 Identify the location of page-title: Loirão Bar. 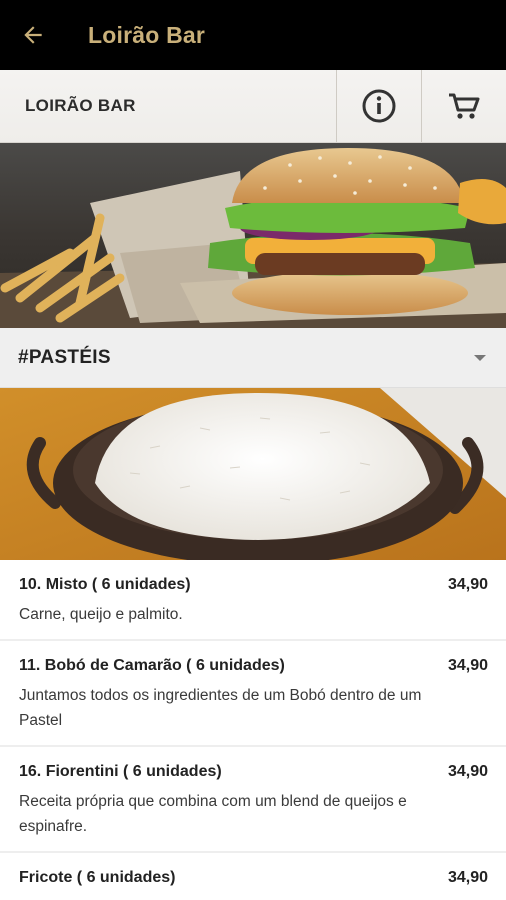
(147, 34).